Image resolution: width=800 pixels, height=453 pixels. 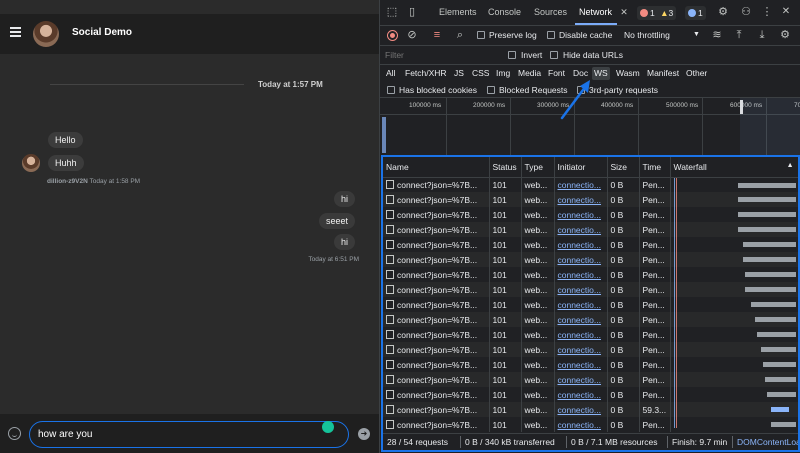 I want to click on third-party-label: 3rd-party requests, so click(x=623, y=90).